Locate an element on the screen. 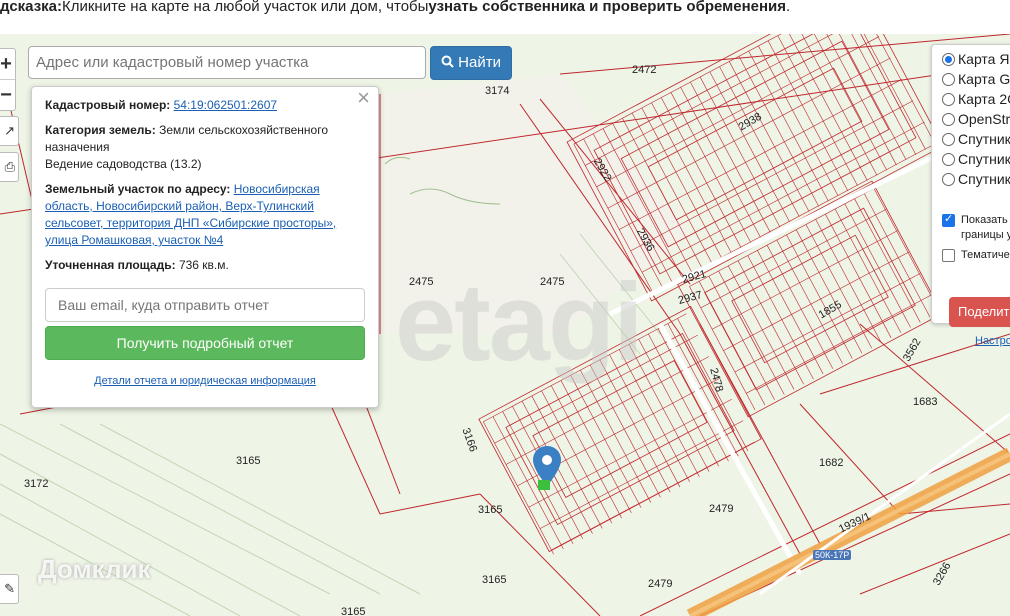  show-borders-line1: Показать is located at coordinates (984, 220).